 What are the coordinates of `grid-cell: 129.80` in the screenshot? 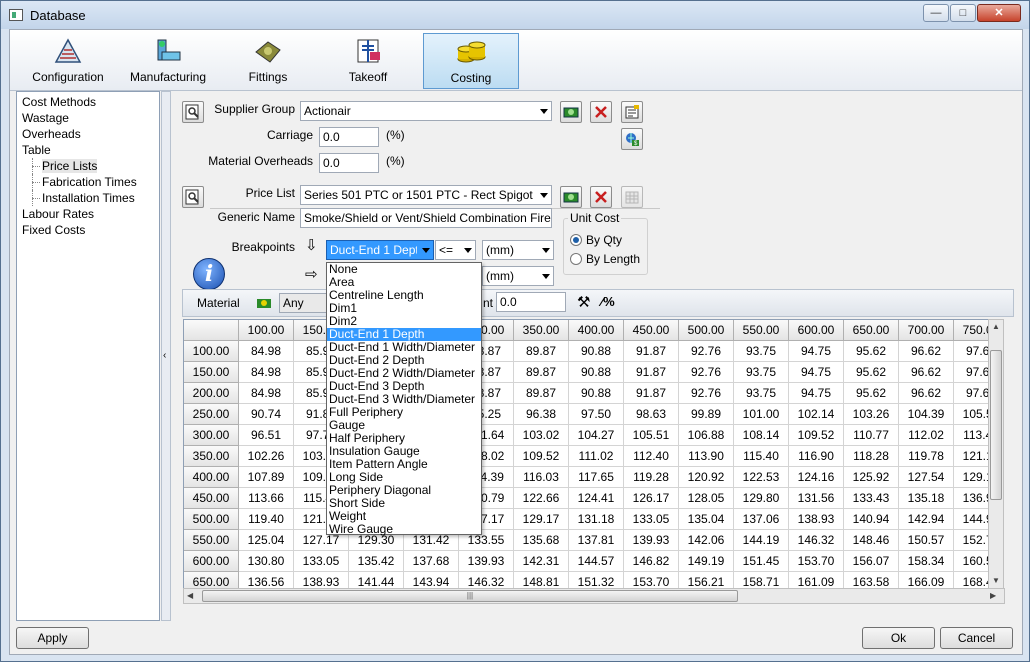 It's located at (761, 498).